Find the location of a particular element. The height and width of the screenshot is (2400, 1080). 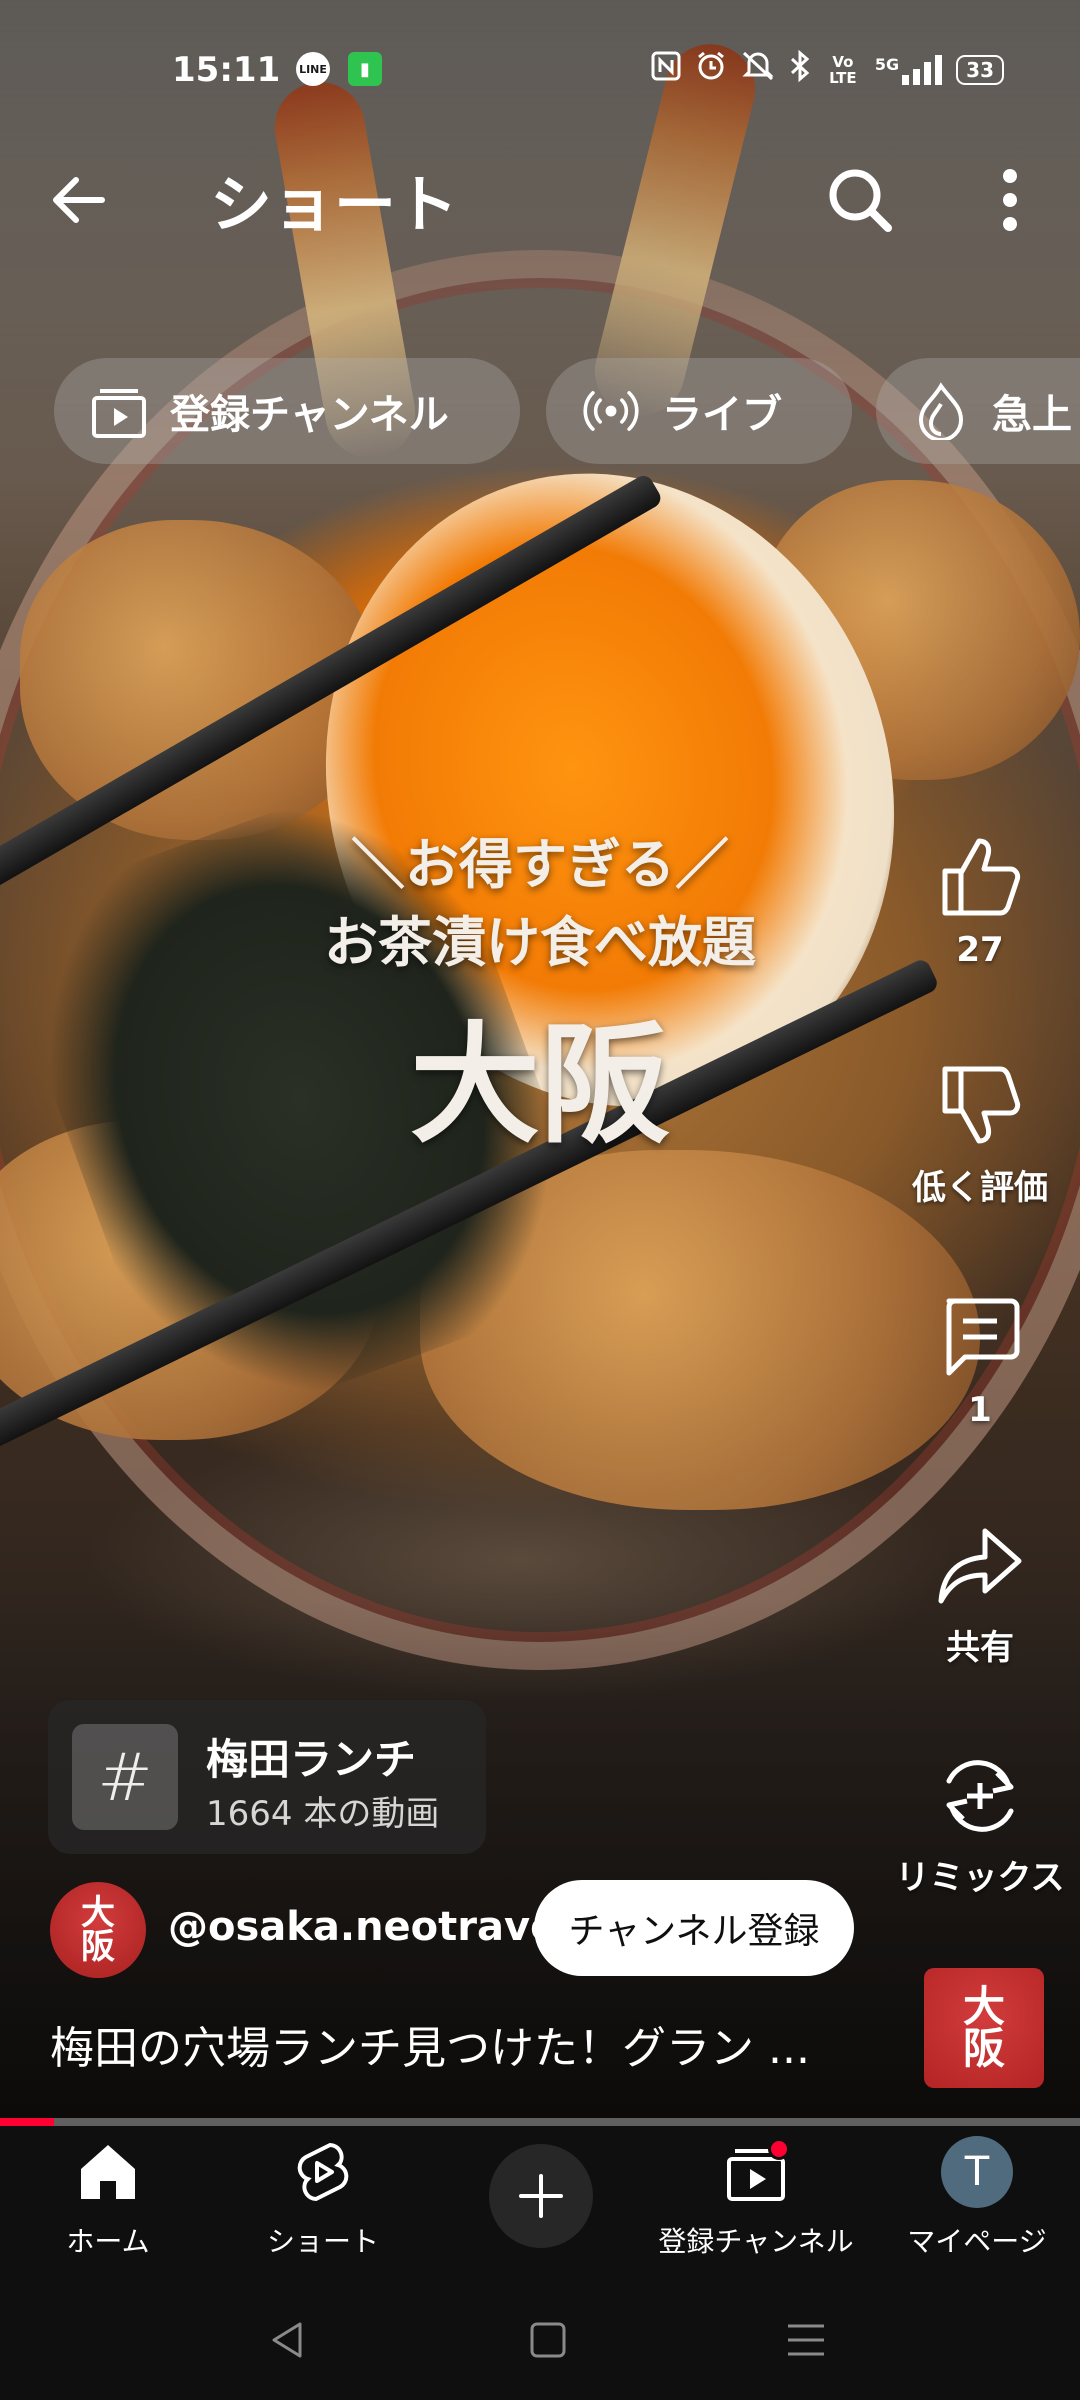

chip-label: 急上 is located at coordinates (1032, 415).